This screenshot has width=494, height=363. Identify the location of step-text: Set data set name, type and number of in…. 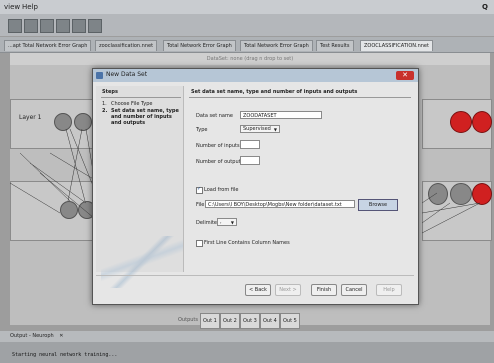
(145, 117).